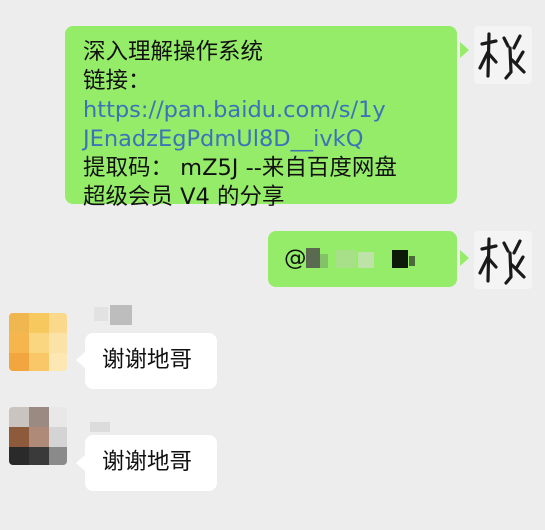  I want to click on link-line: 链接： https://pan.baidu.com/s/1y, so click(266, 96).